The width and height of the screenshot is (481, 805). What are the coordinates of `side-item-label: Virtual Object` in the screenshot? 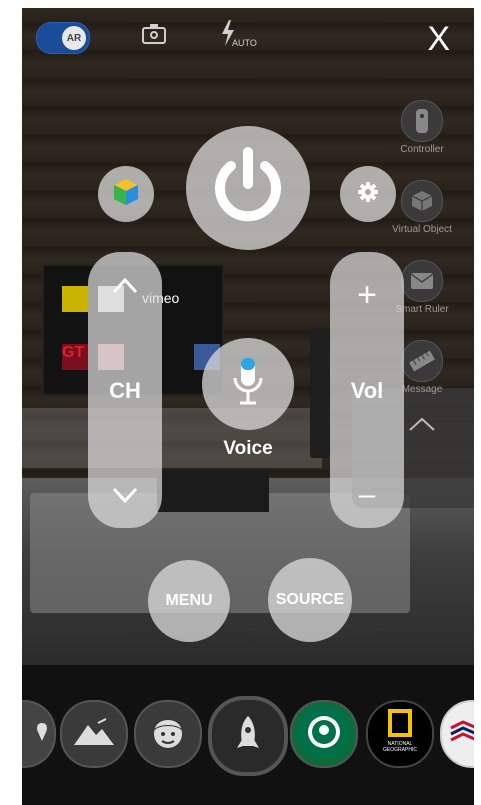 It's located at (422, 229).